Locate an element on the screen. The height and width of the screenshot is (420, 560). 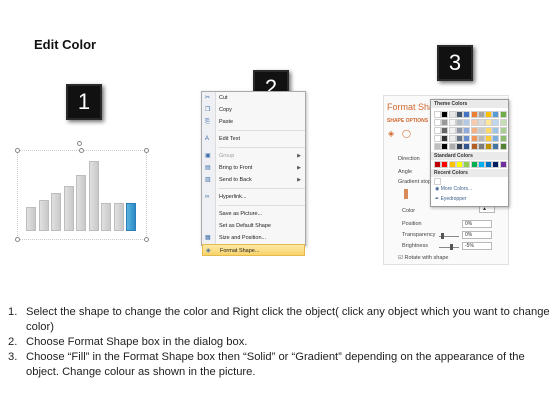
brightness-slider is located at coordinates (449, 247).